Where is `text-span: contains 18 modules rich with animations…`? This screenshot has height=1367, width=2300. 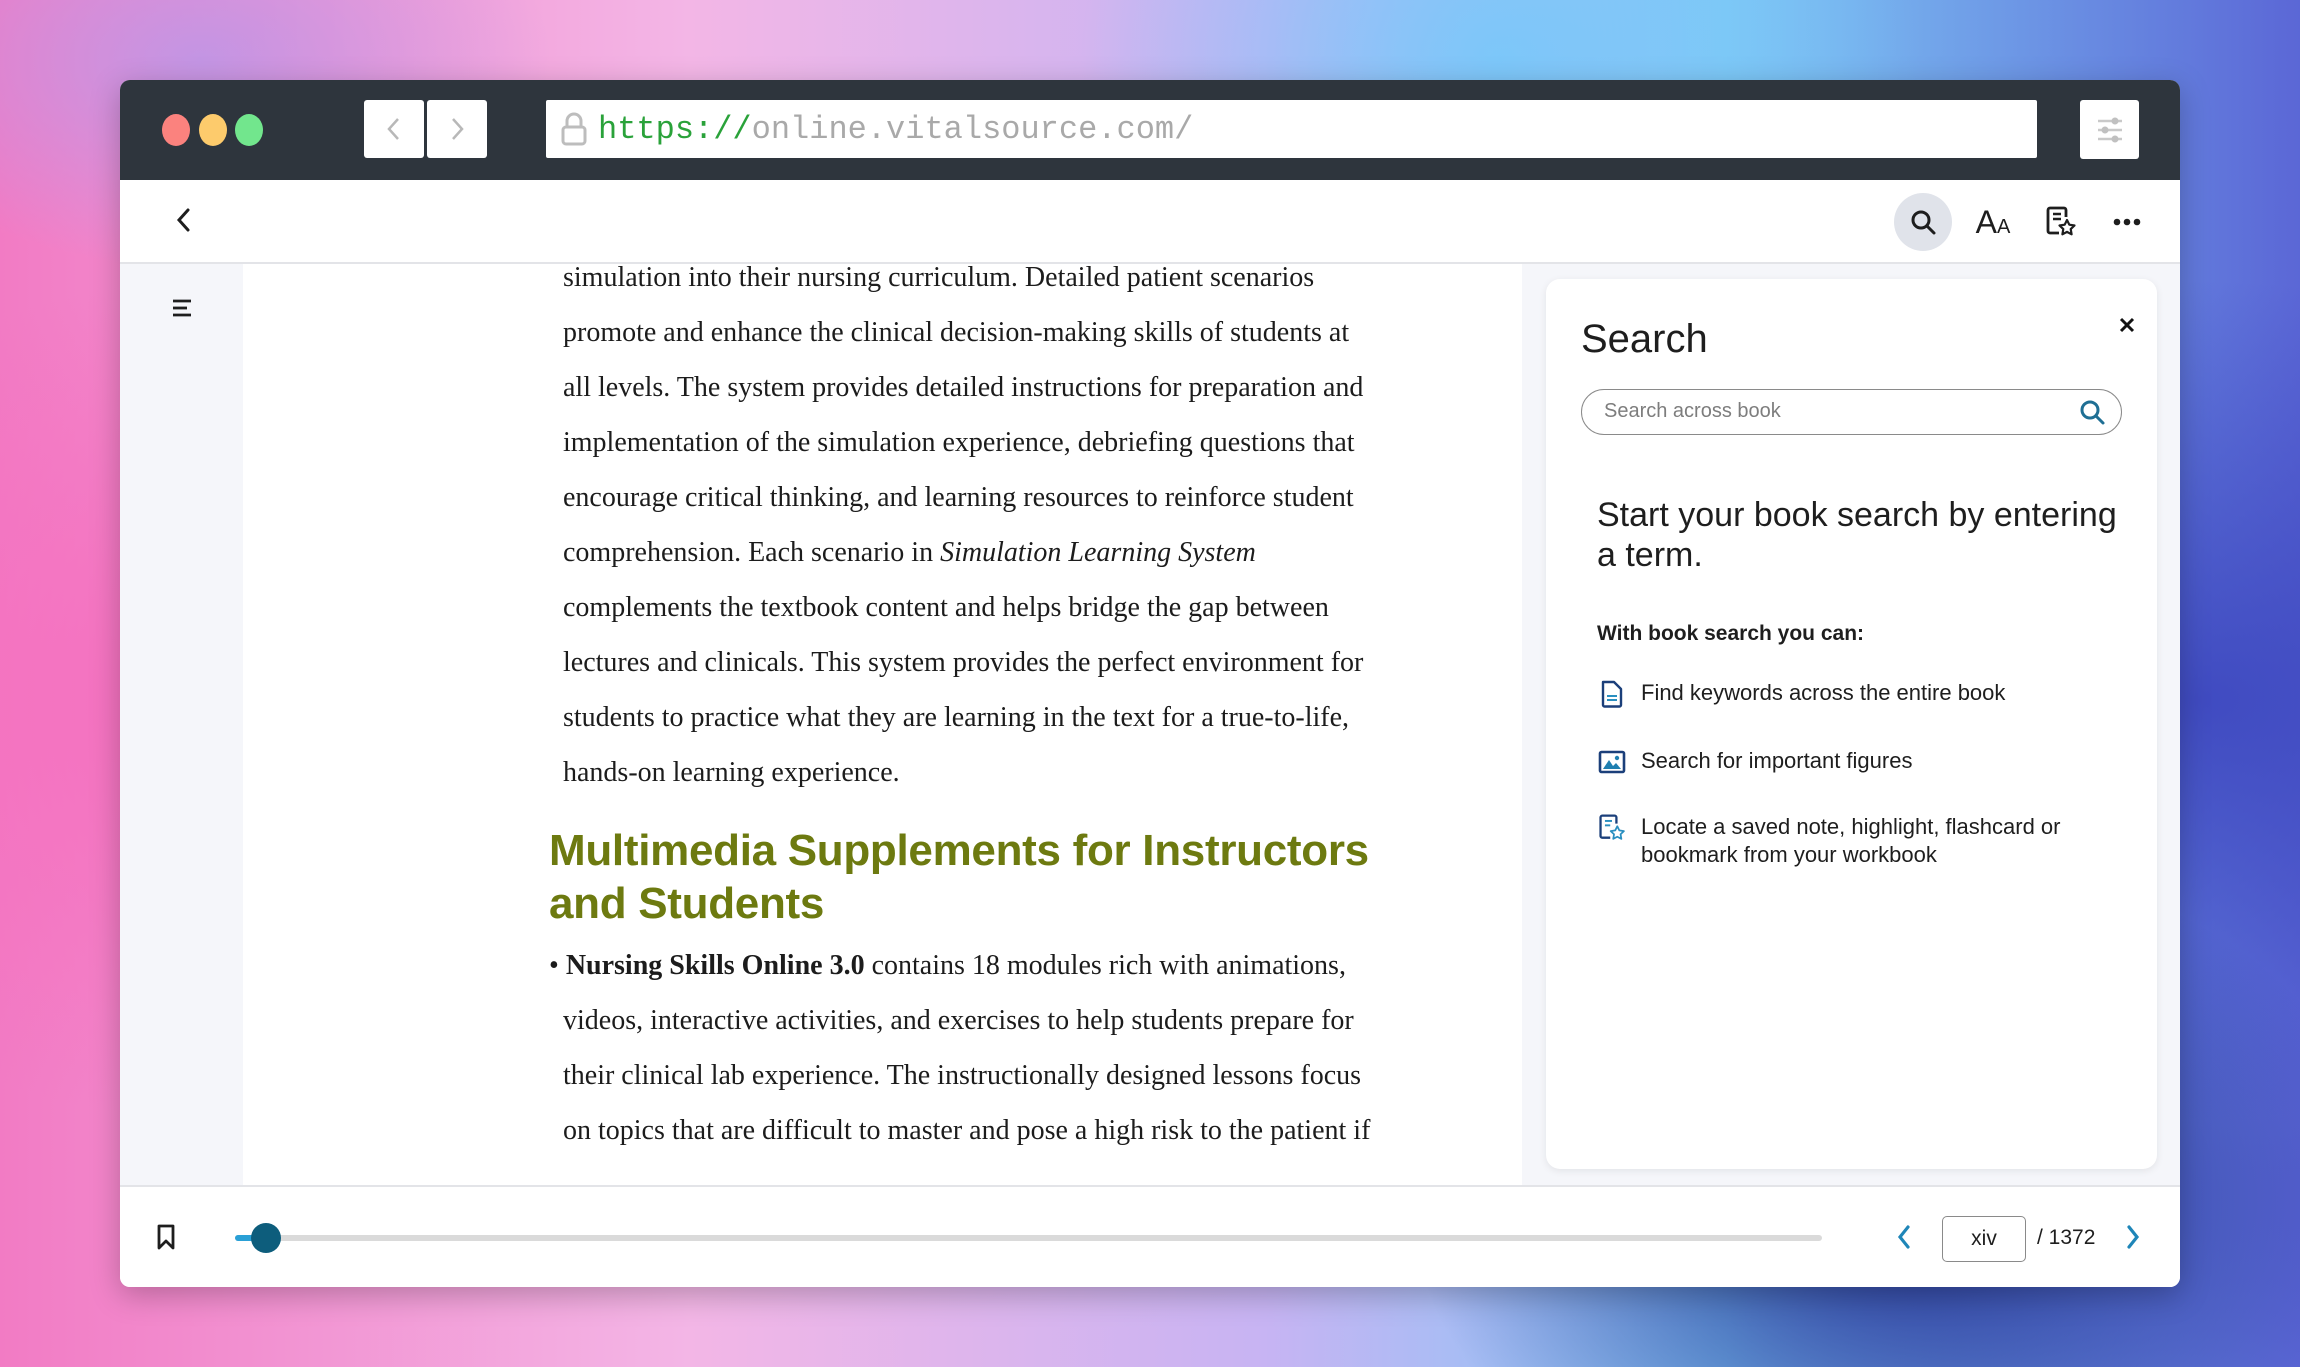 text-span: contains 18 modules rich with animations… is located at coordinates (1105, 965).